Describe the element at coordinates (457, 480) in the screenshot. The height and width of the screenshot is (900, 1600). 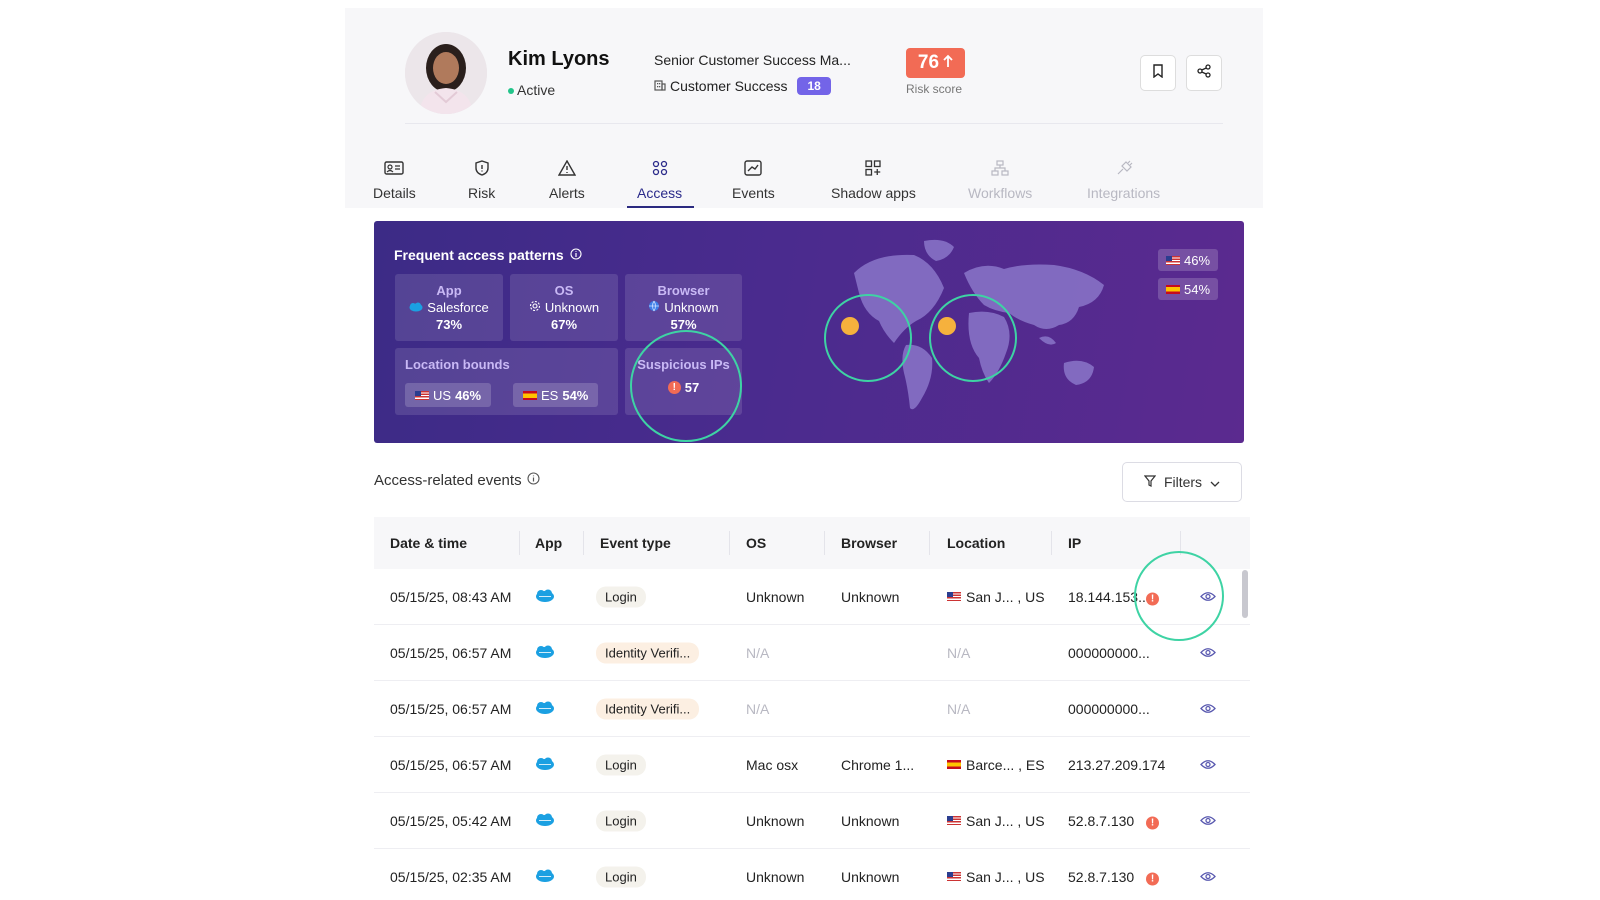
I see `events-title: Access-related events` at that location.